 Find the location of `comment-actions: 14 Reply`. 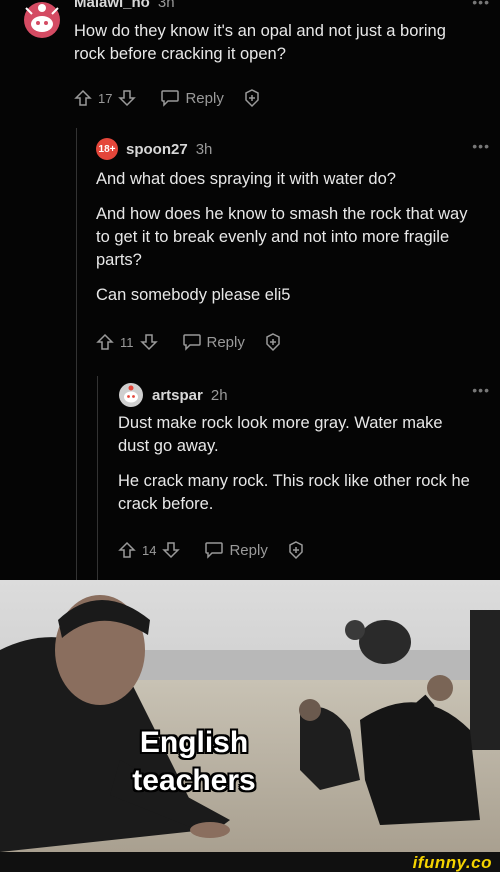

comment-actions: 14 Reply is located at coordinates (212, 550).